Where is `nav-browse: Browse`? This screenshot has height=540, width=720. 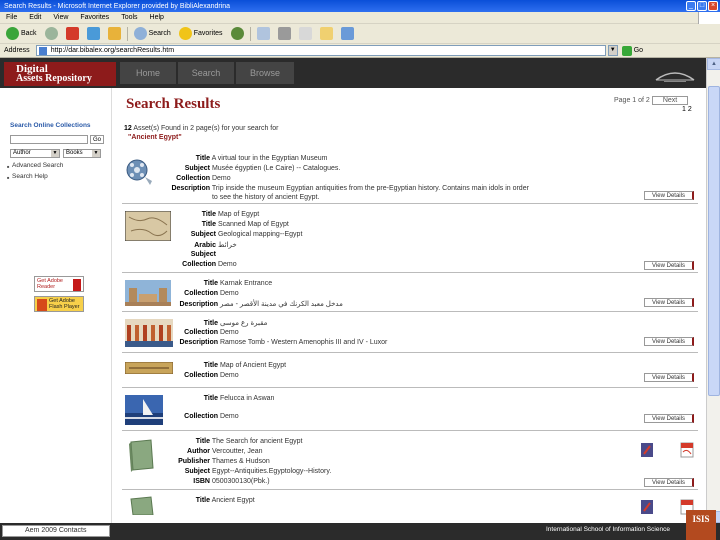 nav-browse: Browse is located at coordinates (265, 73).